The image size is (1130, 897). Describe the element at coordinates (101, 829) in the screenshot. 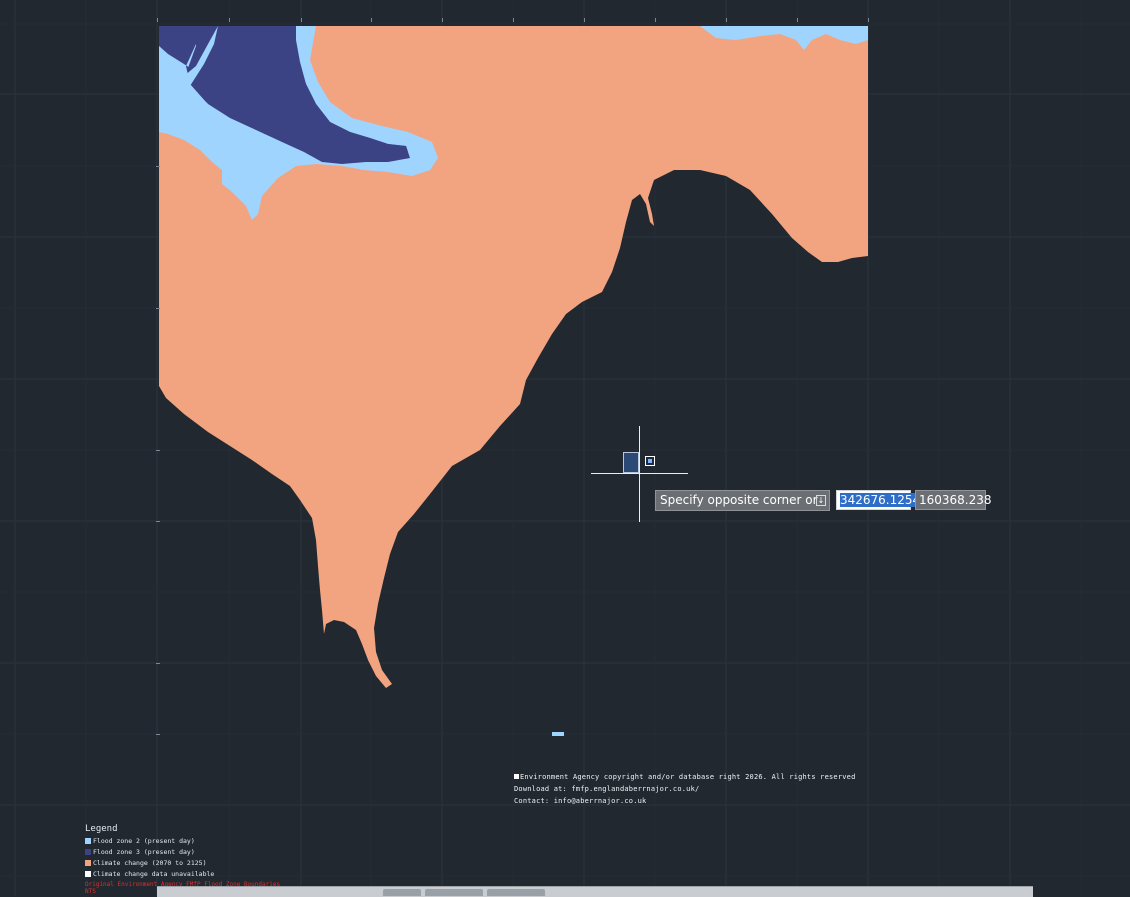

I see `legend-title: Legend` at that location.